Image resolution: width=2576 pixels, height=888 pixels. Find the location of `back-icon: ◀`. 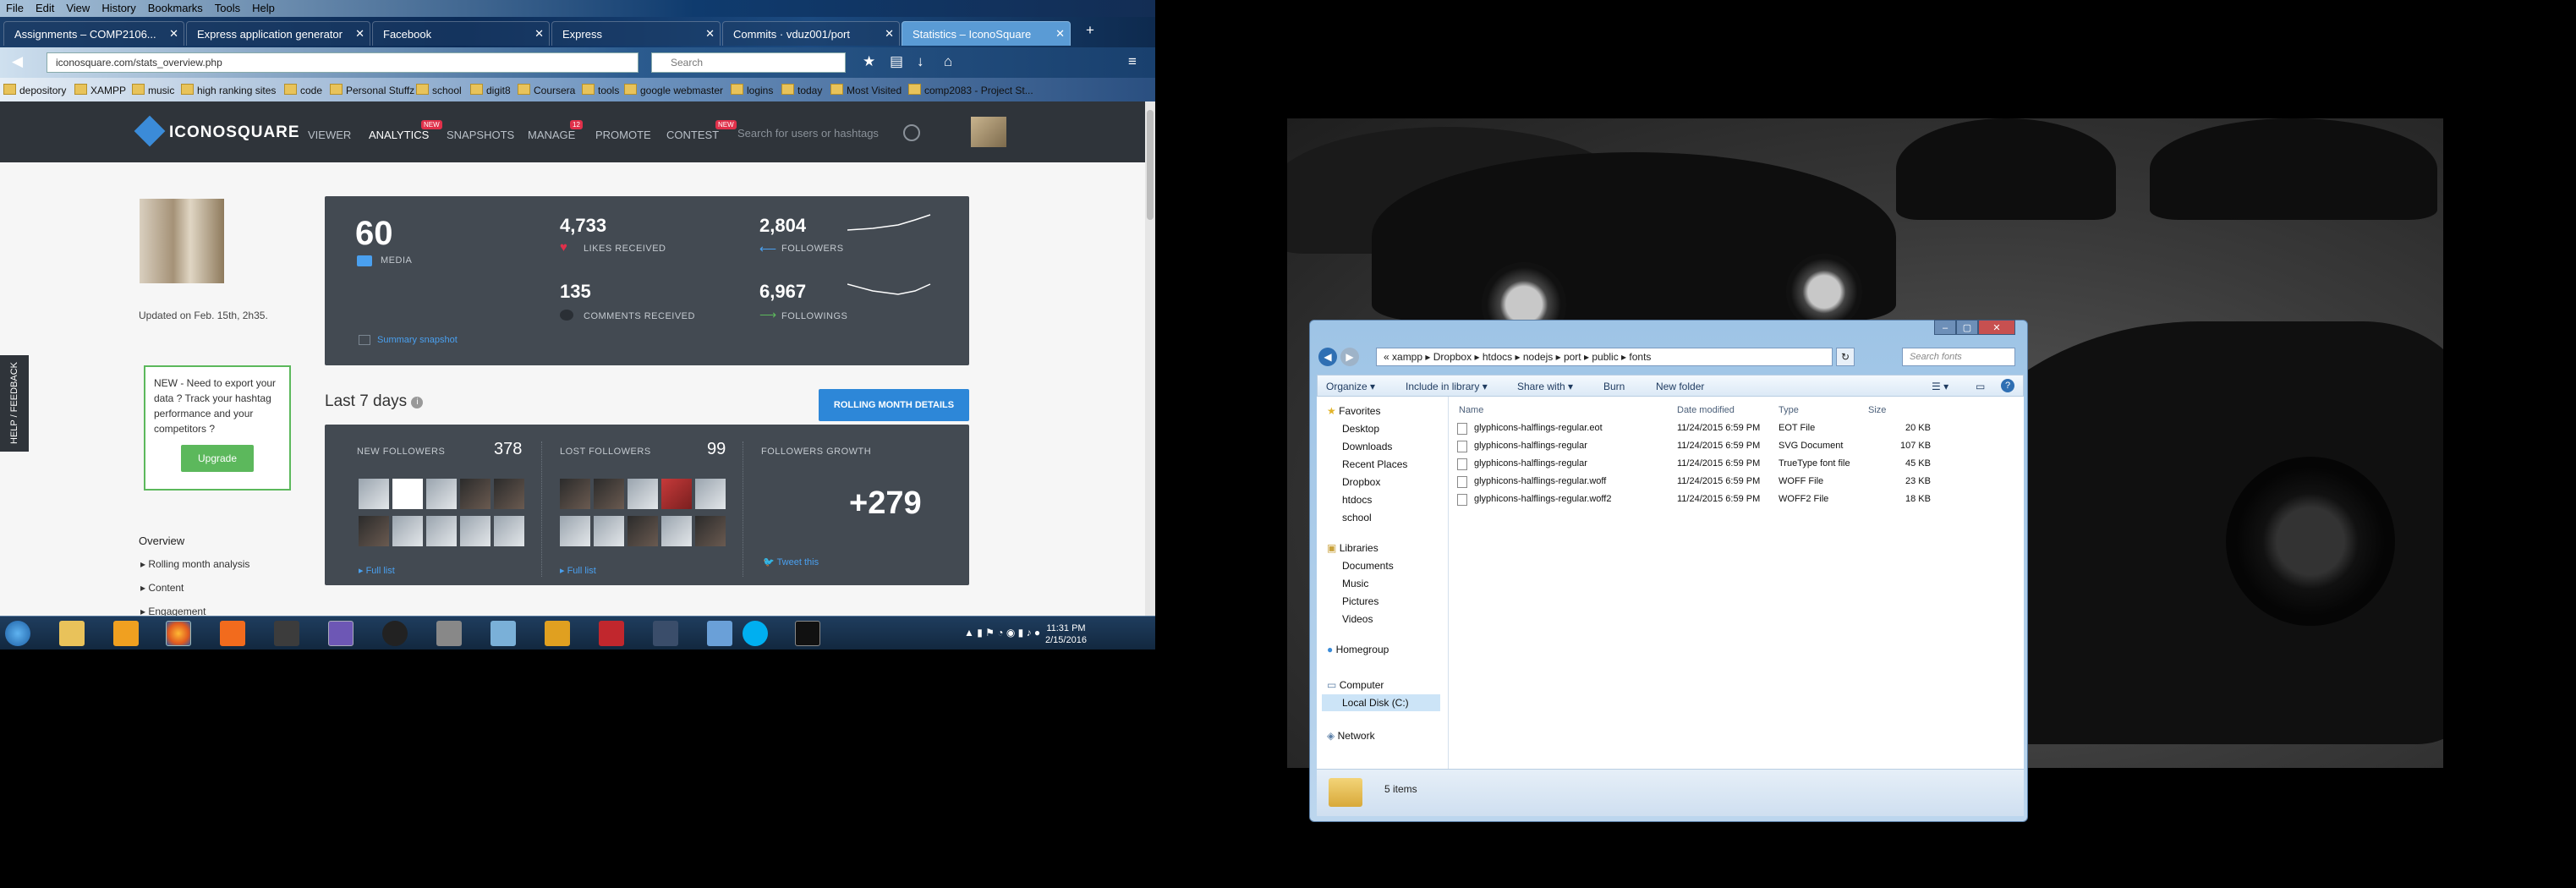

back-icon: ◀ is located at coordinates (1327, 357).